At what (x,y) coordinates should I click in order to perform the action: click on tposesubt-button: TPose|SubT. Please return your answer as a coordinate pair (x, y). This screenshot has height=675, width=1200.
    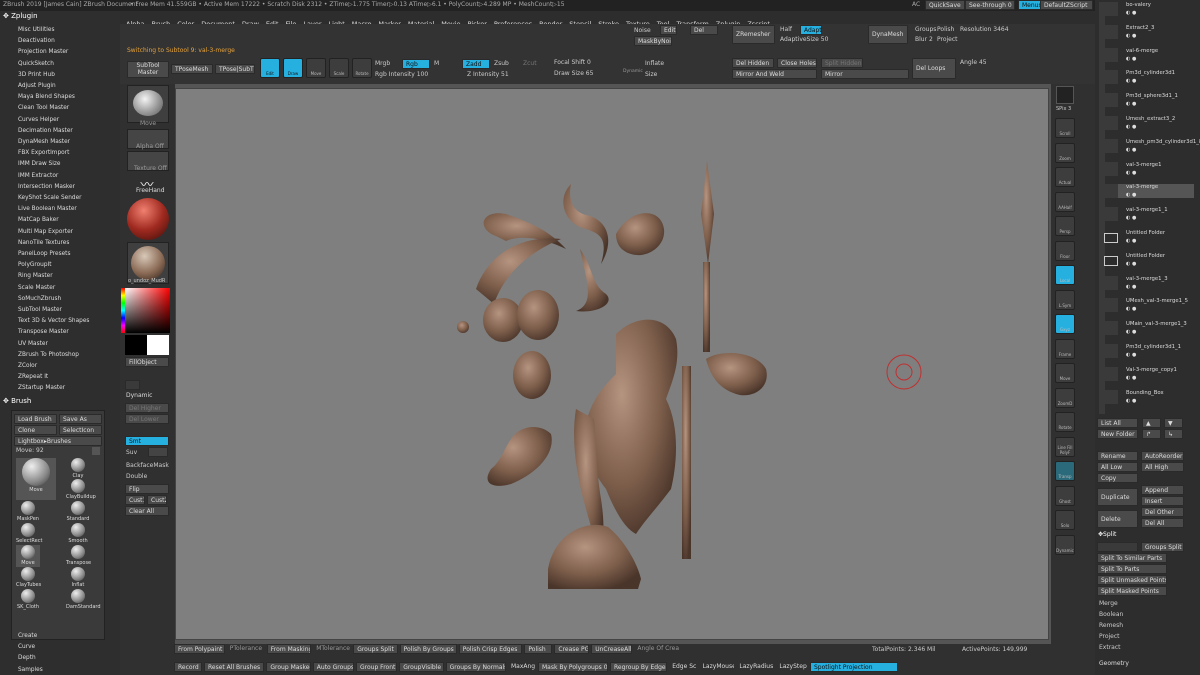
    Looking at the image, I should click on (235, 69).